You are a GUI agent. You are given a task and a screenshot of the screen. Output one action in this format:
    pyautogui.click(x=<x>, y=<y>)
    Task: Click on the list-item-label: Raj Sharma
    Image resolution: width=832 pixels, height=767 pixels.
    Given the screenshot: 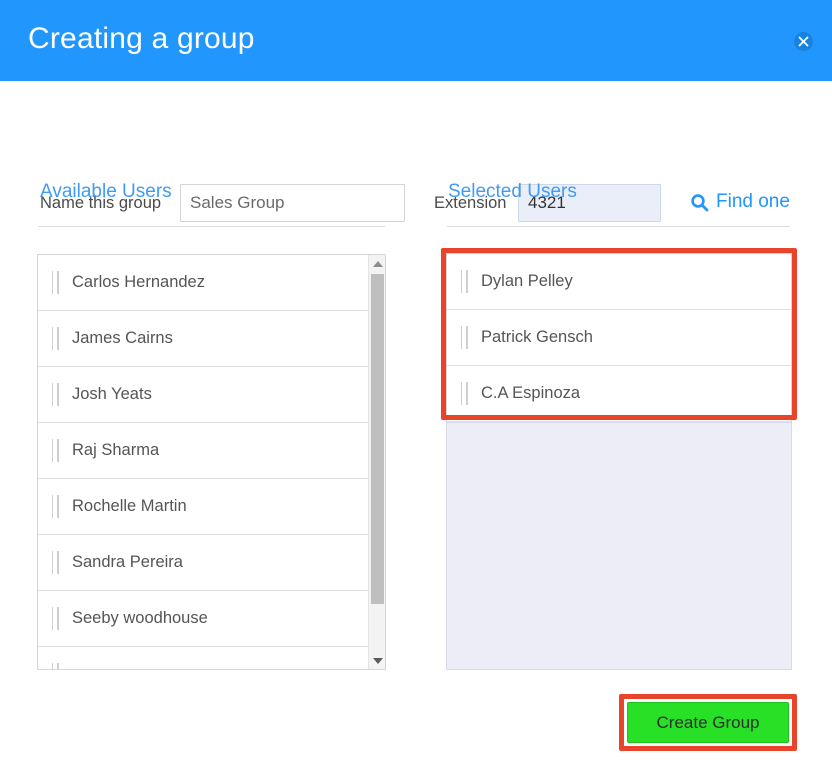 What is the action you would take?
    pyautogui.click(x=116, y=450)
    